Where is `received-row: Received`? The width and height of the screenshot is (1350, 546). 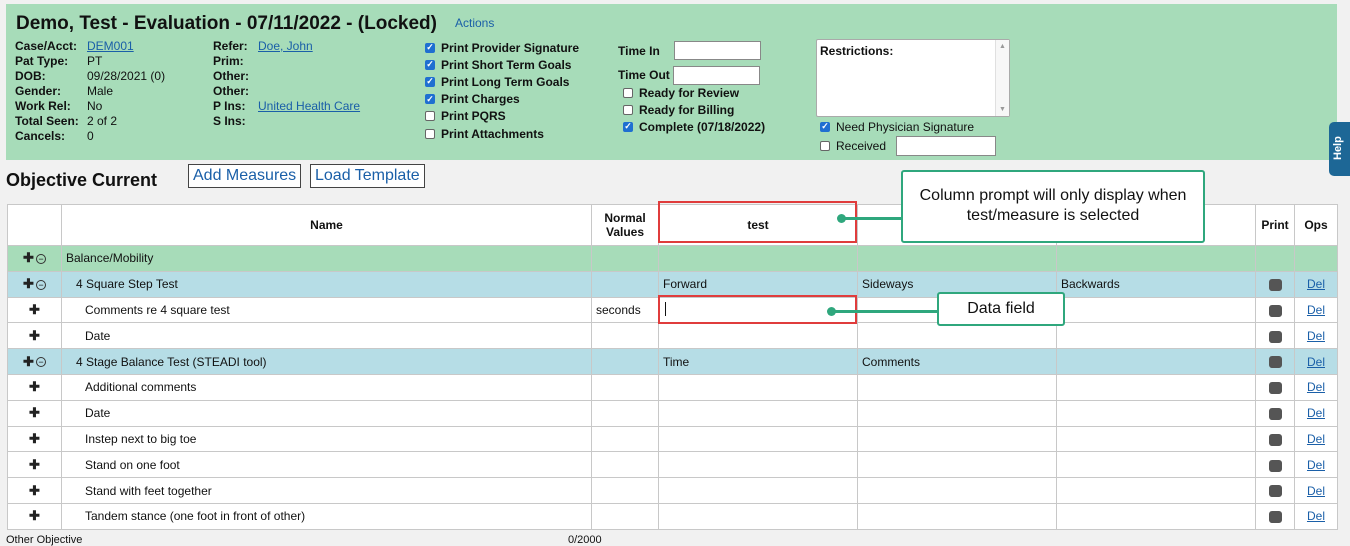
received-row: Received is located at coordinates (908, 146).